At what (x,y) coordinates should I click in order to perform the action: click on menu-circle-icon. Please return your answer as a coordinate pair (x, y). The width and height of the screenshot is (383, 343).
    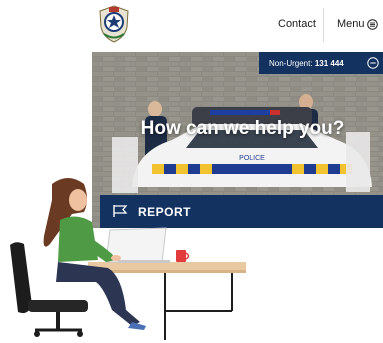
    Looking at the image, I should click on (372, 24).